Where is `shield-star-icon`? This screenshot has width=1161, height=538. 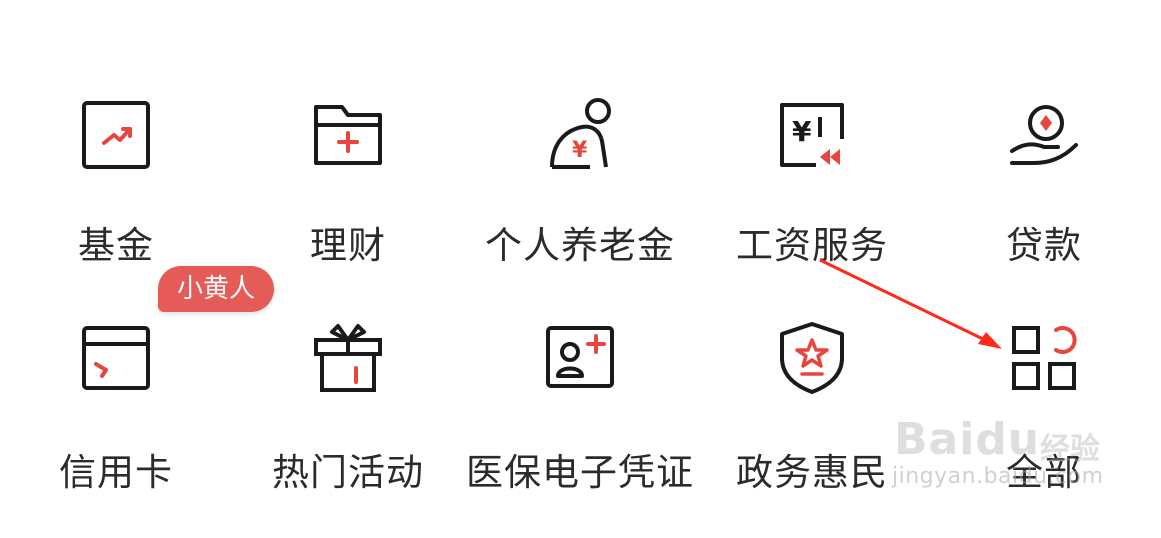
shield-star-icon is located at coordinates (812, 358).